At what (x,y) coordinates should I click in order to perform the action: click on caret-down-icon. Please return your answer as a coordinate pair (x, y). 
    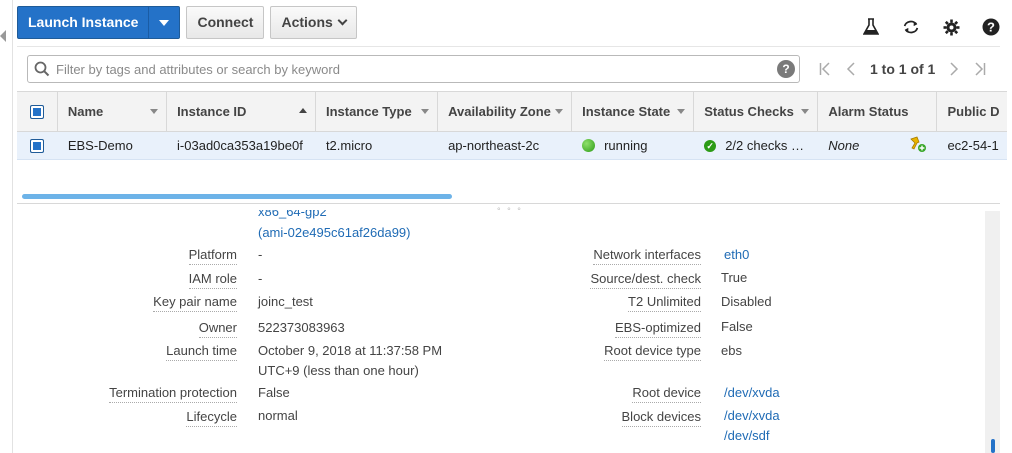
    Looking at the image, I should click on (164, 22).